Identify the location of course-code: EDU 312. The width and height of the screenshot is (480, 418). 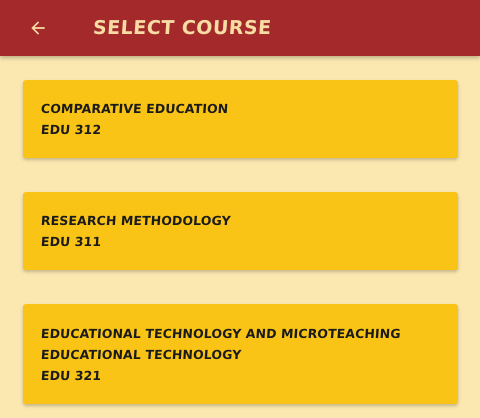
(71, 129).